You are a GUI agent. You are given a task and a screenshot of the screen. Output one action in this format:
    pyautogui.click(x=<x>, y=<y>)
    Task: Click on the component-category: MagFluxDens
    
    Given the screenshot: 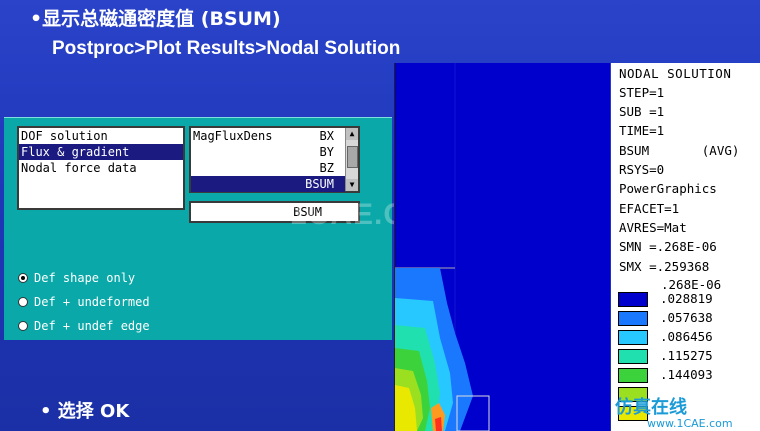 What is the action you would take?
    pyautogui.click(x=233, y=136)
    